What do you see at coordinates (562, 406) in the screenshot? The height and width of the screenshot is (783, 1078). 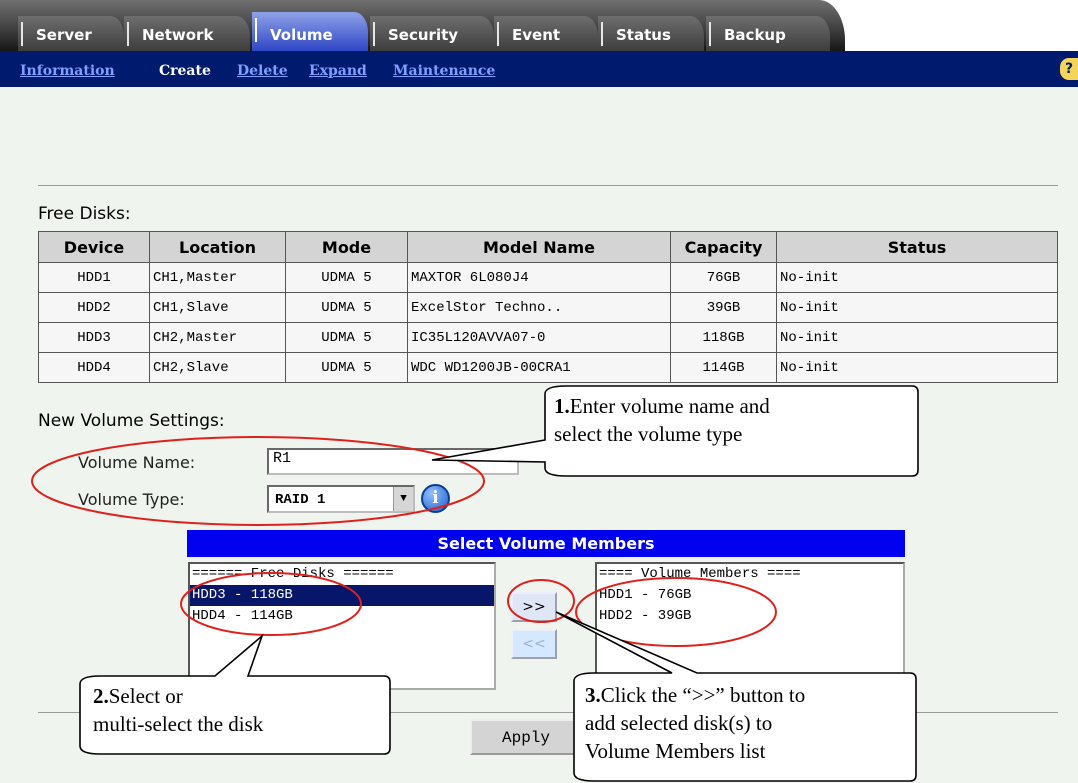 I see `callout-1-number: 1.` at bounding box center [562, 406].